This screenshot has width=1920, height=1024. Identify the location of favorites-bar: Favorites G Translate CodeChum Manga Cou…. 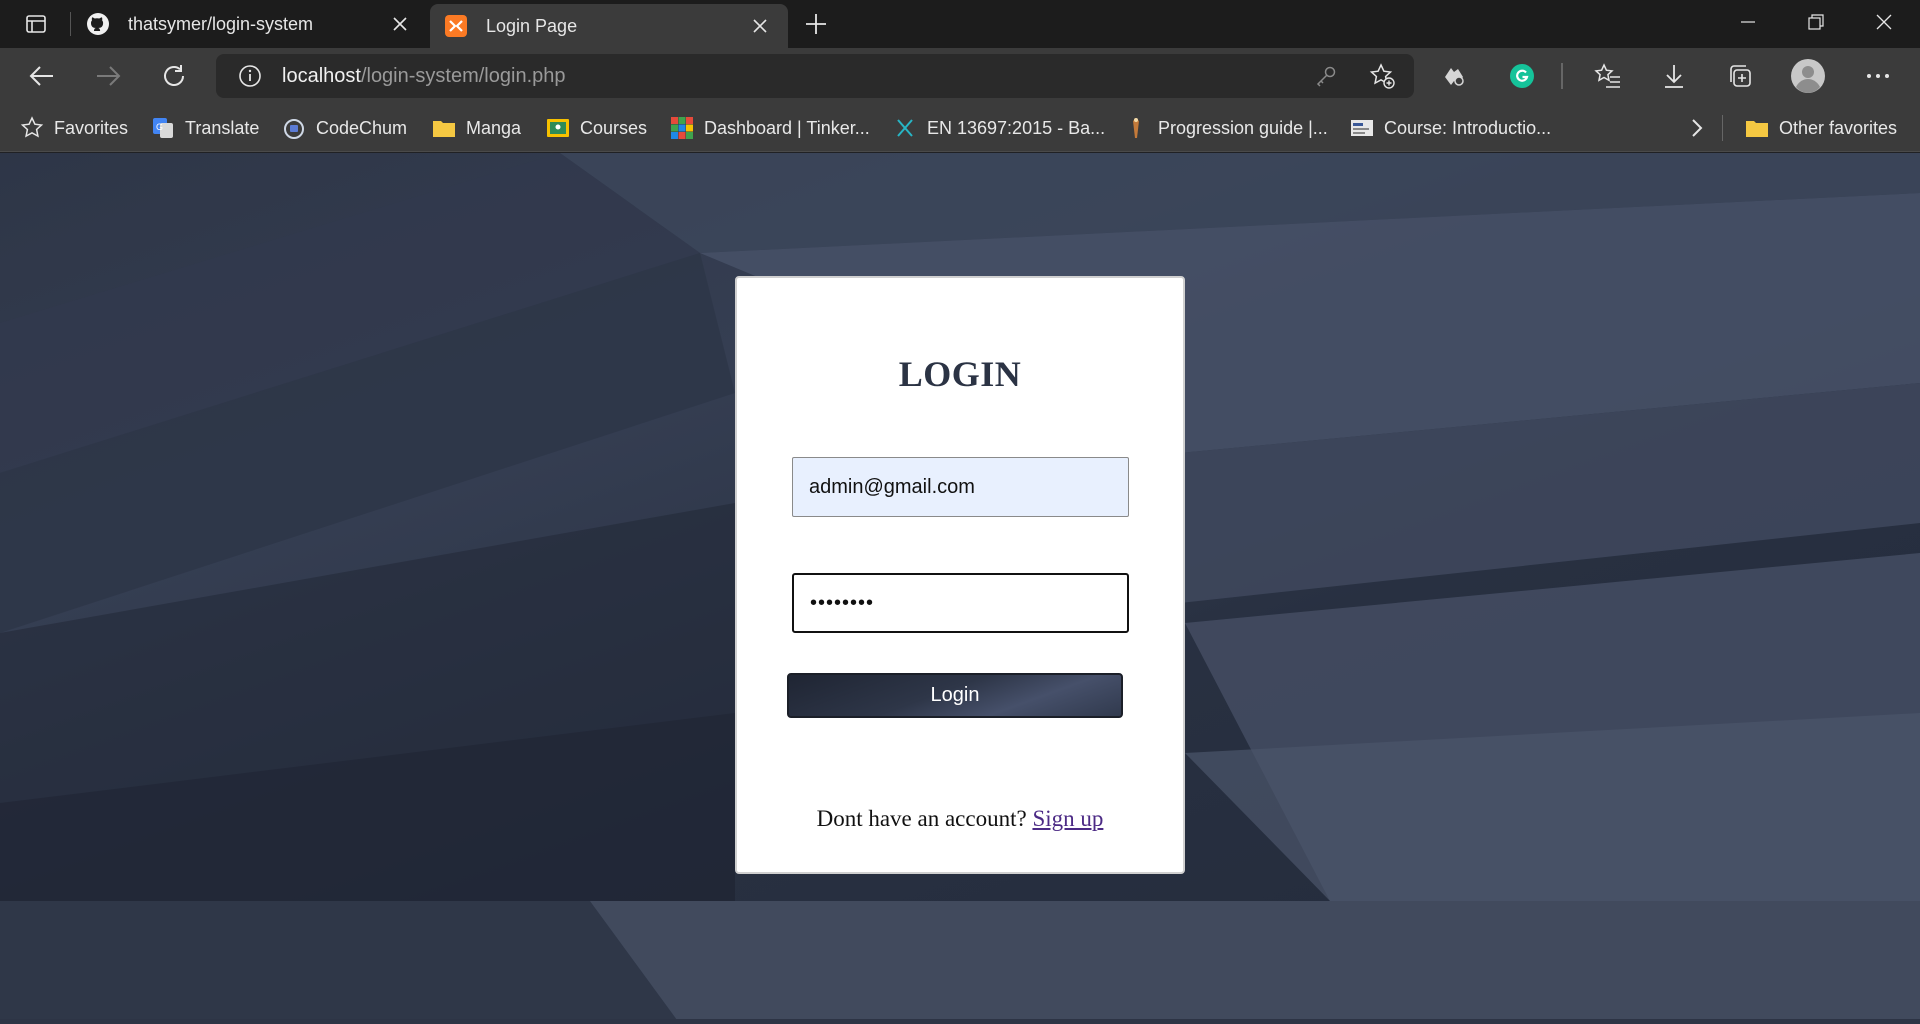
(960, 128).